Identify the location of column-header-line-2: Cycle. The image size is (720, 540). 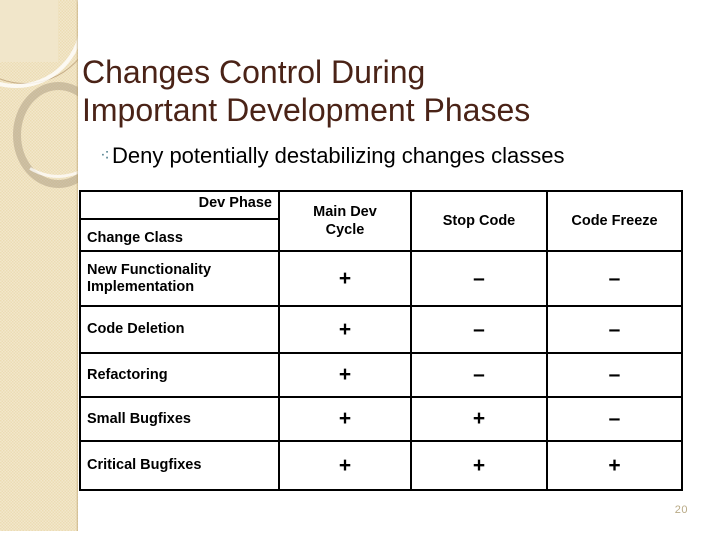
(345, 230).